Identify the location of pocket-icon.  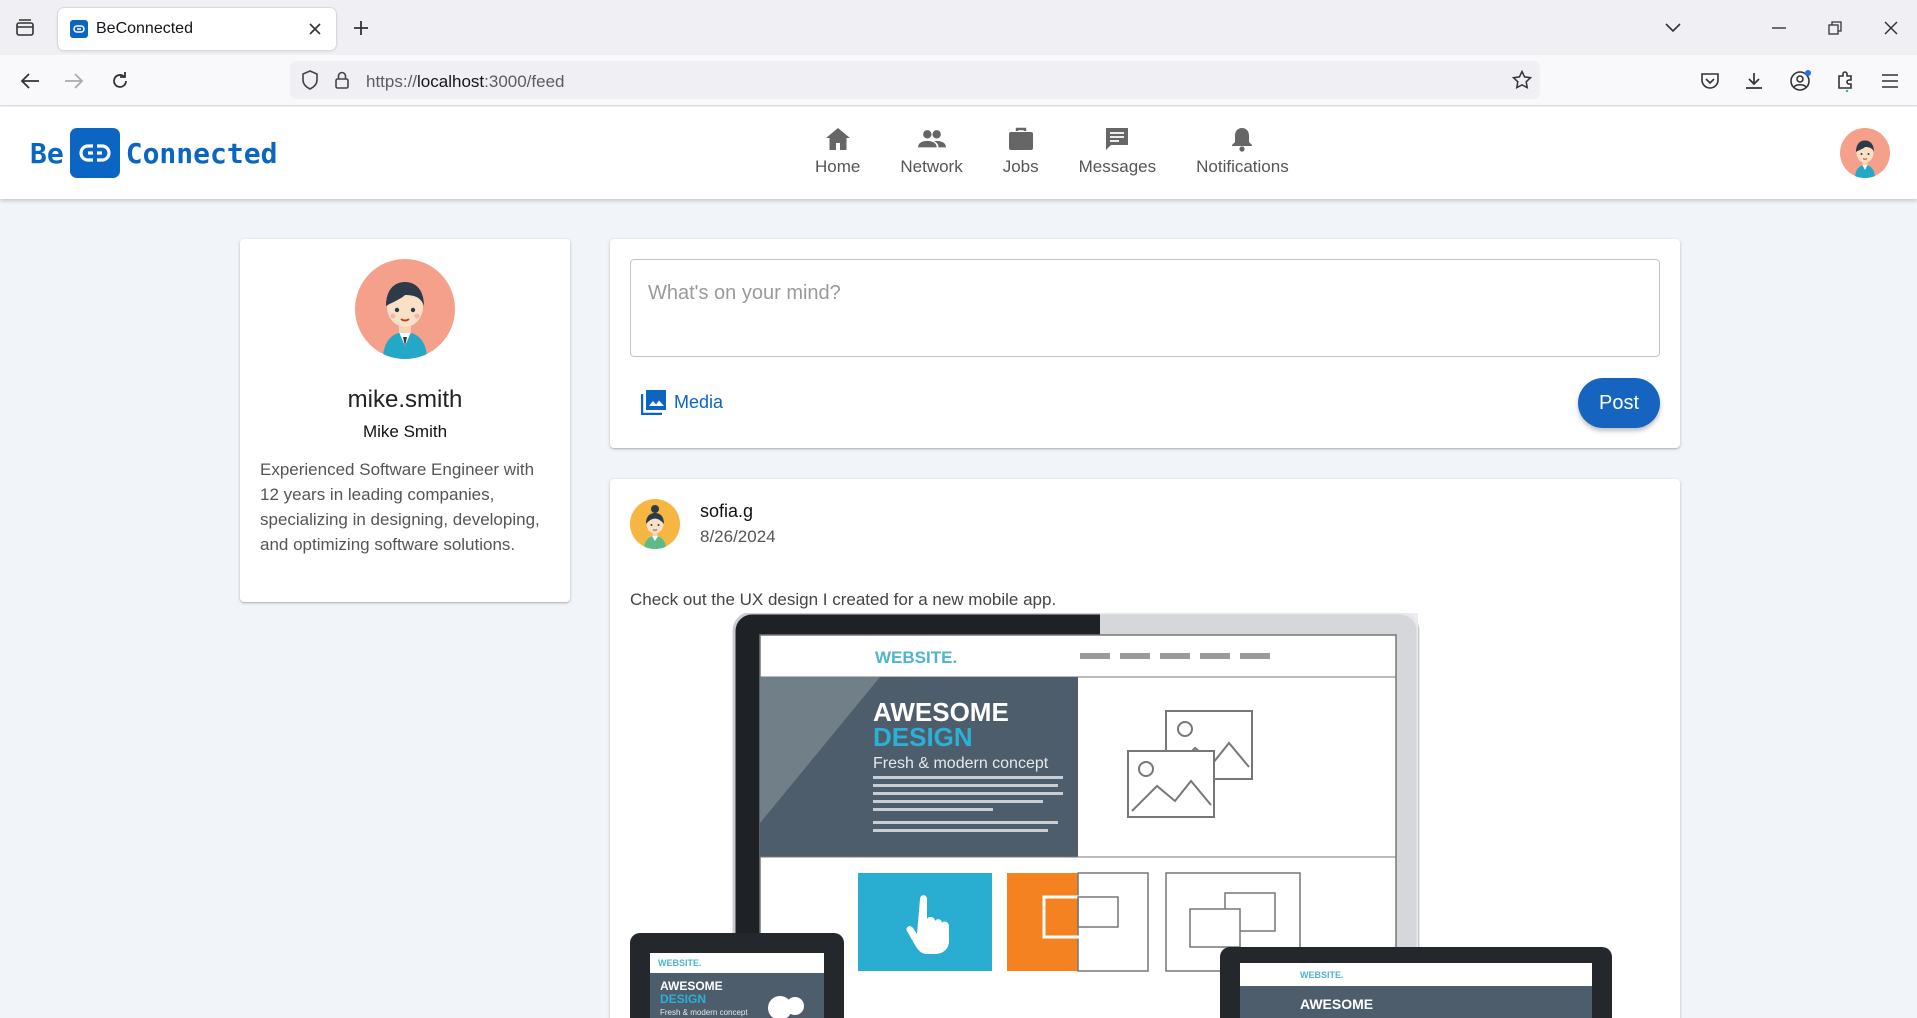
(1710, 81).